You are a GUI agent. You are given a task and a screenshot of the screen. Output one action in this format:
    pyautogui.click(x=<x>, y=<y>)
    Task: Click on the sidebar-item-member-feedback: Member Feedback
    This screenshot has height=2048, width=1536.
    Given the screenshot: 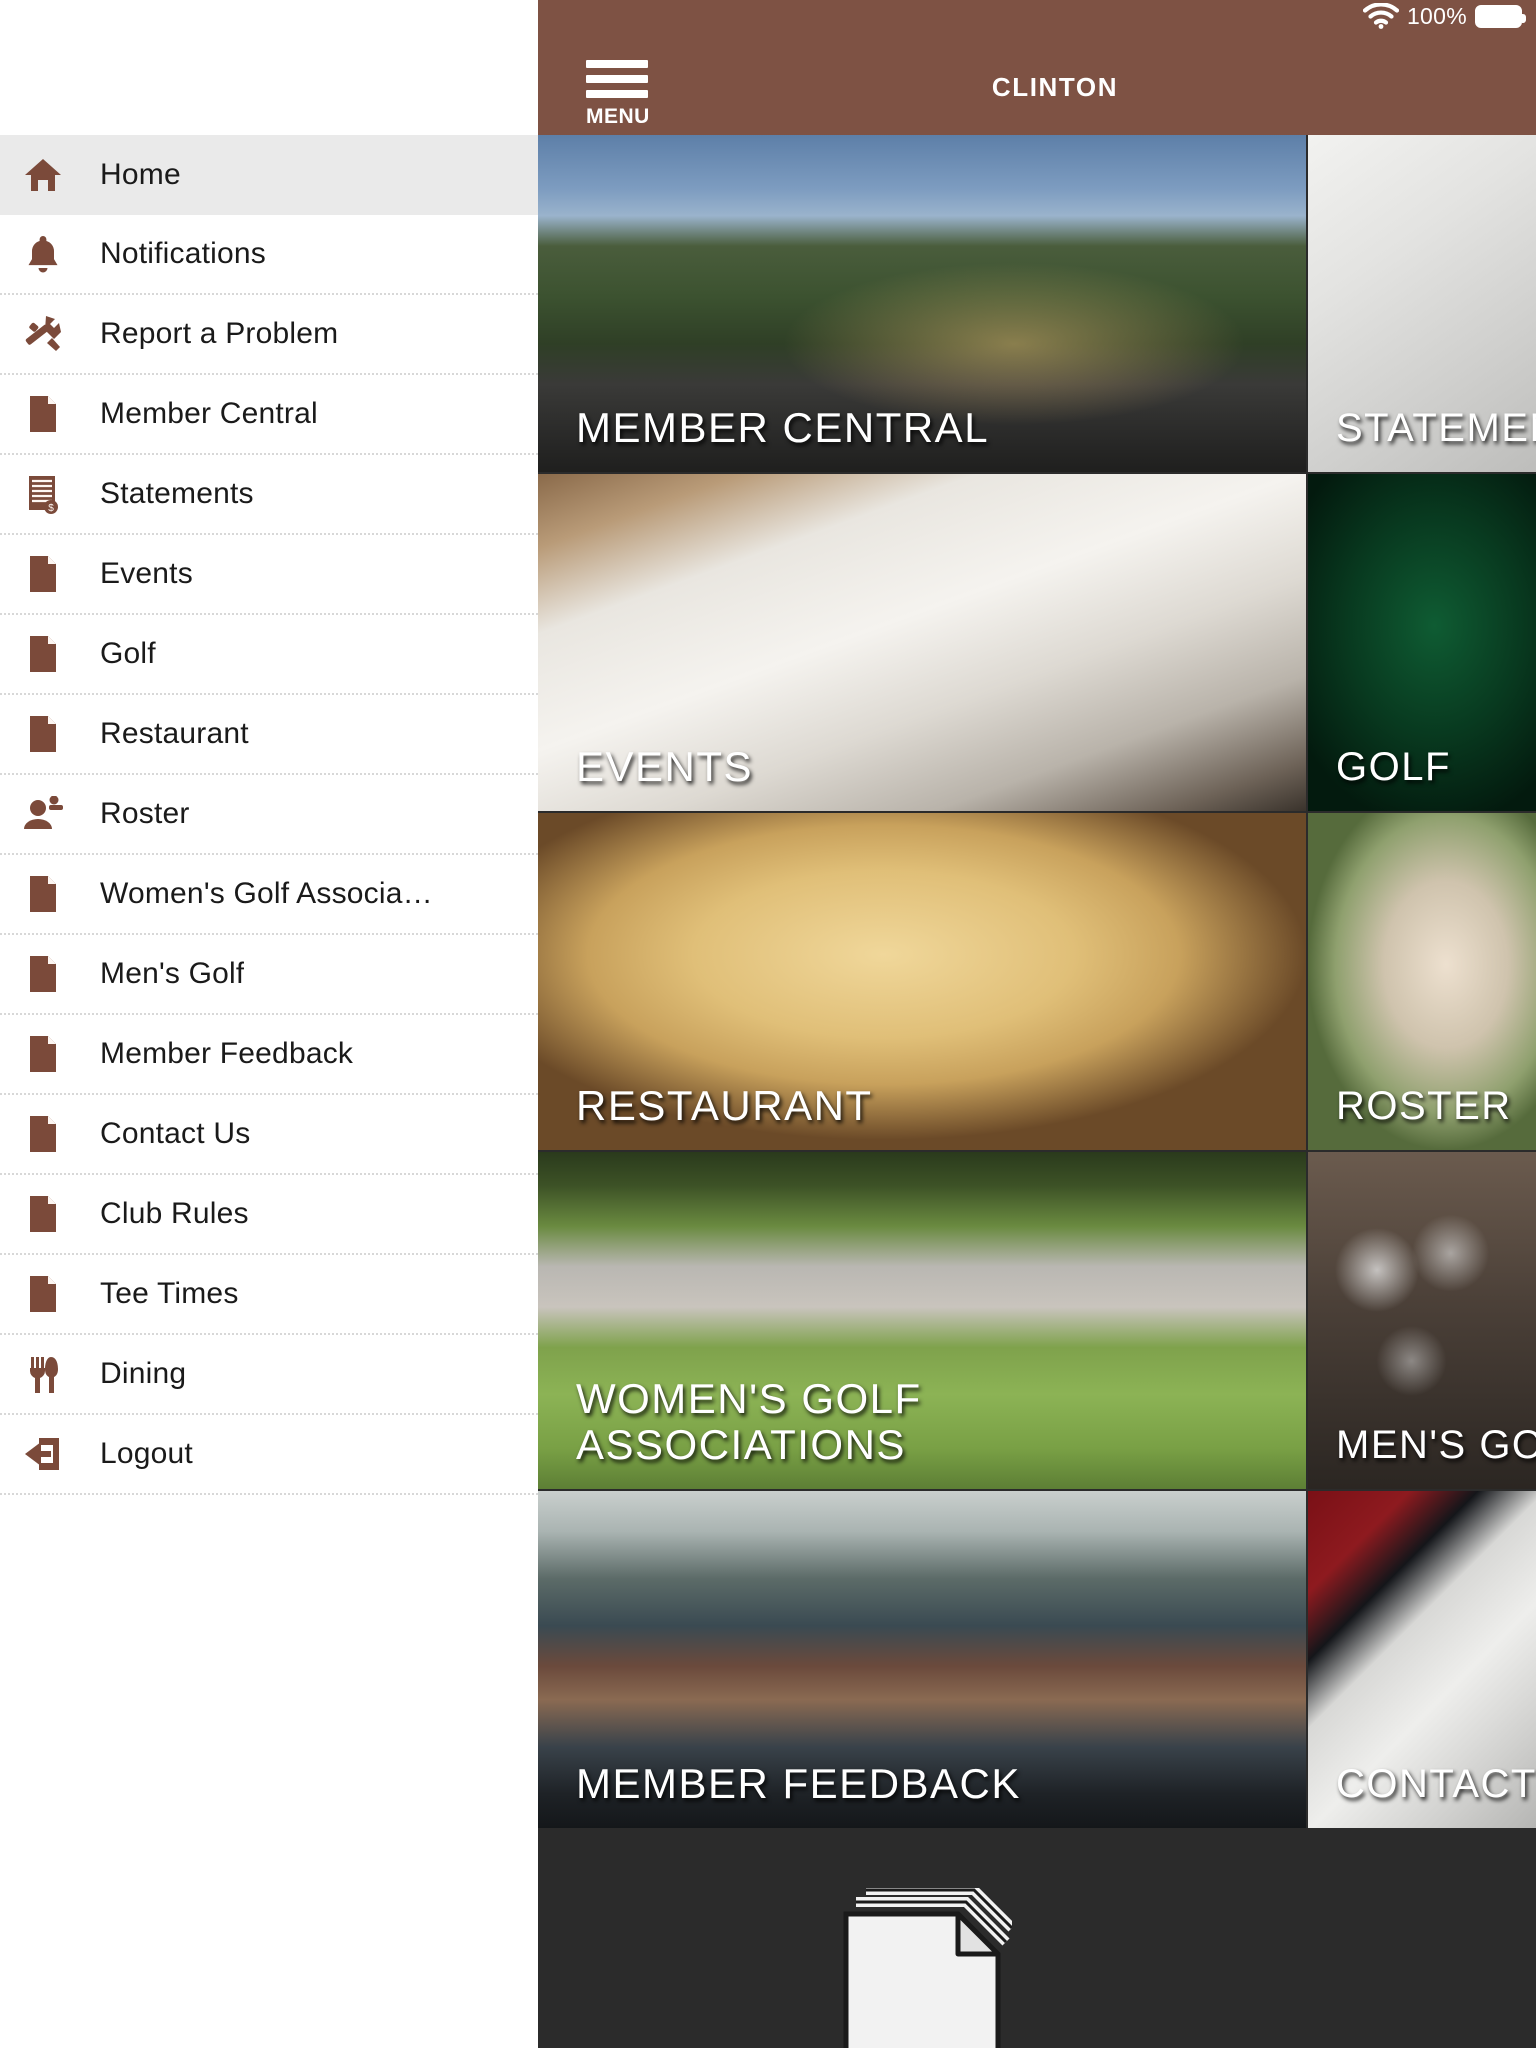 What is the action you would take?
    pyautogui.click(x=269, y=1055)
    